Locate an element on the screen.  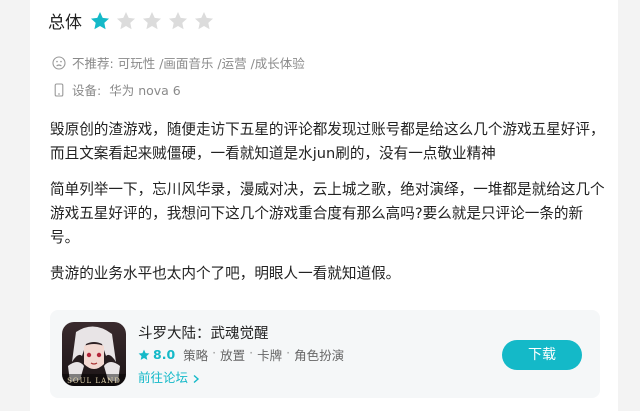
star-rating is located at coordinates (155, 21).